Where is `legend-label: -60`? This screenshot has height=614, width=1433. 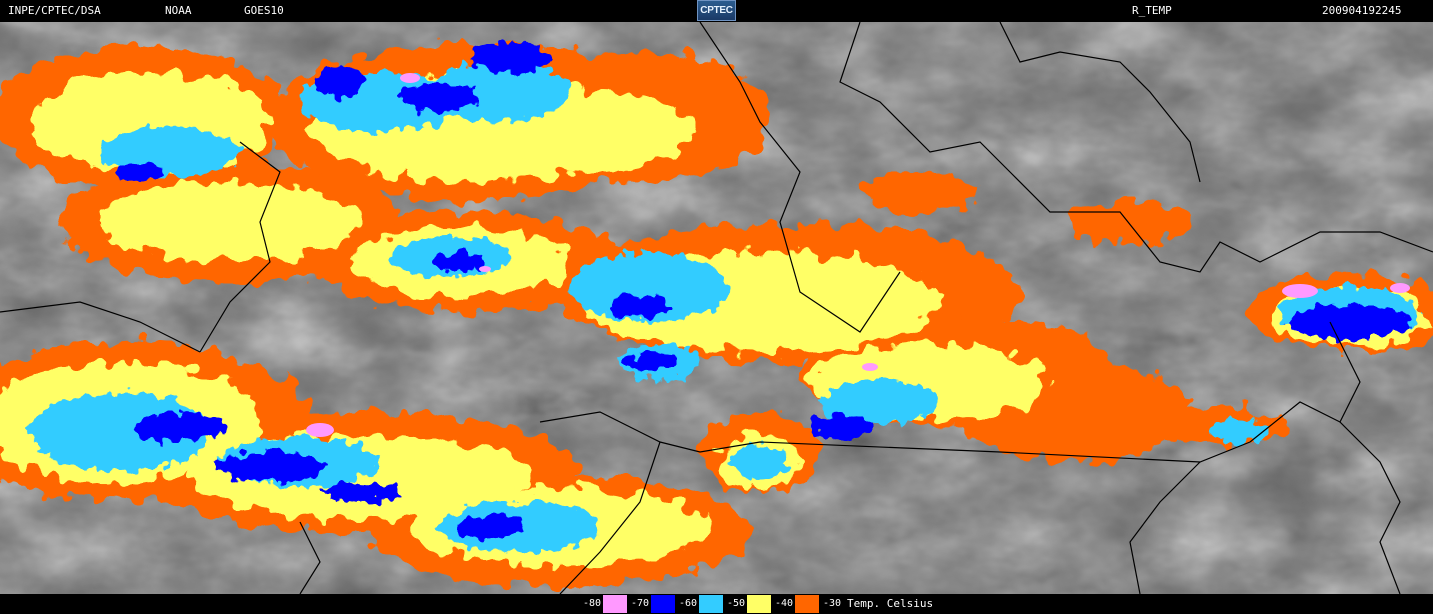 legend-label: -60 is located at coordinates (687, 604).